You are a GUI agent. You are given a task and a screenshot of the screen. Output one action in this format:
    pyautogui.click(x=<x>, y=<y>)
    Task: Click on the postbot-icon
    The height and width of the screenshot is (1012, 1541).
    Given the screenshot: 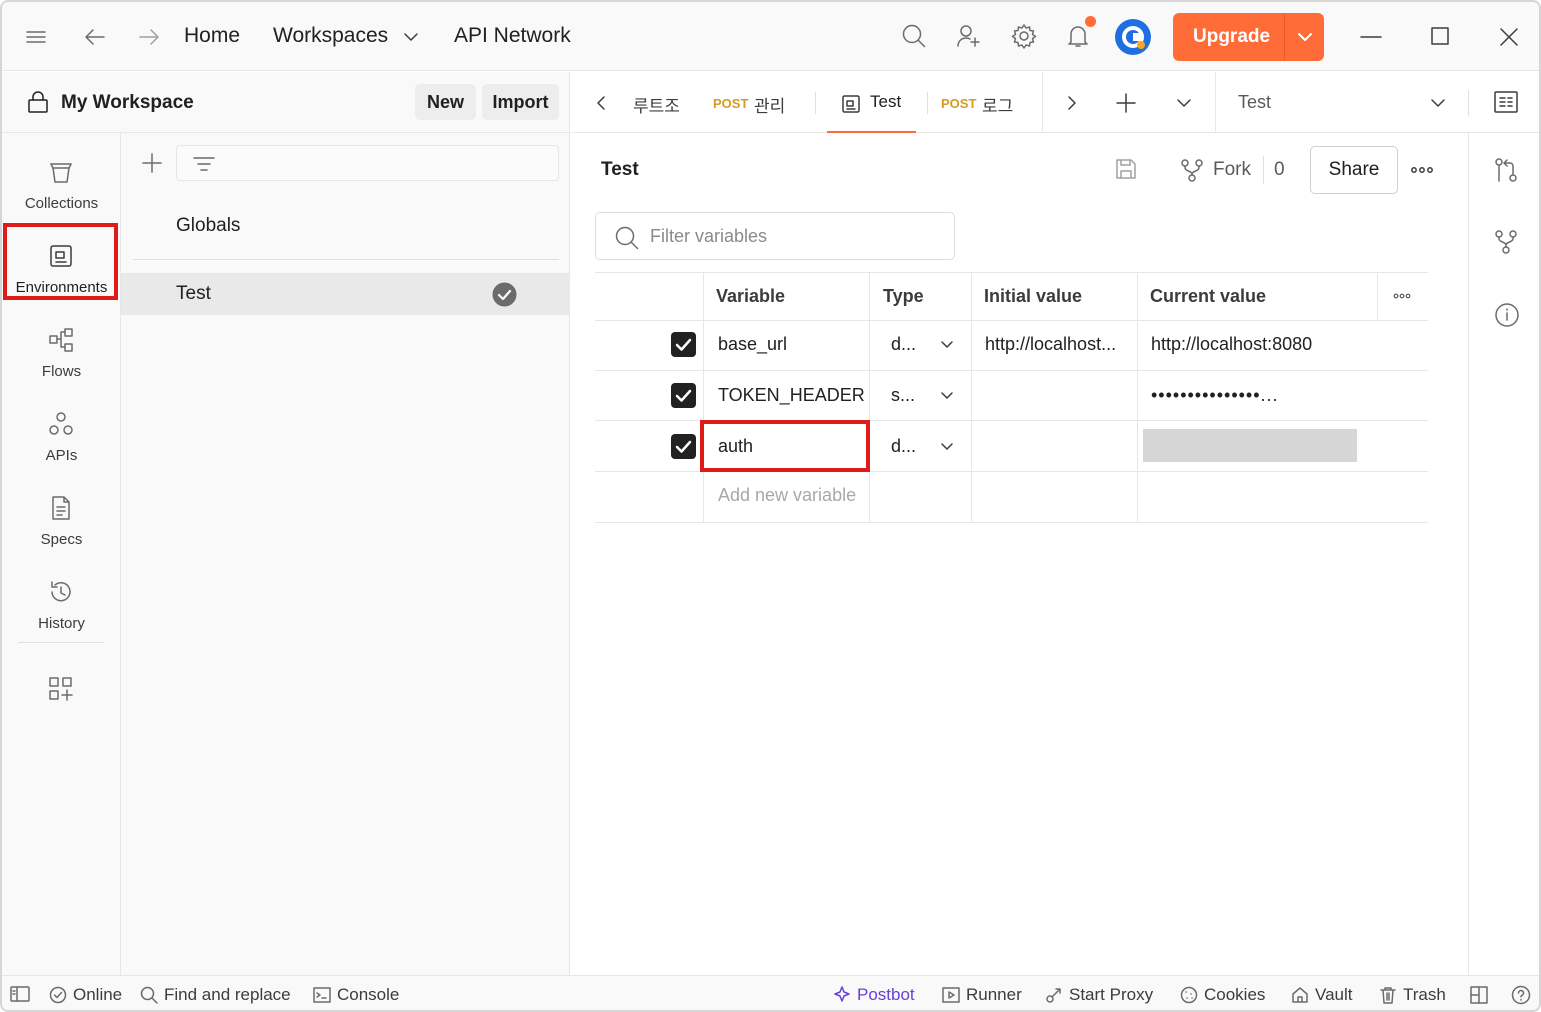 What is the action you would take?
    pyautogui.click(x=842, y=994)
    